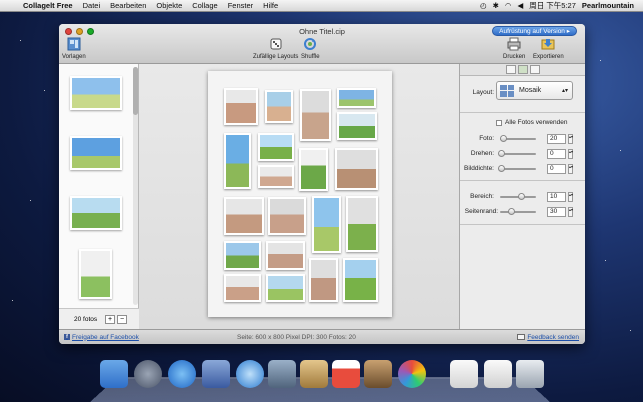 The image size is (643, 402). What do you see at coordinates (499, 123) in the screenshot?
I see `all-photos-checkbox` at bounding box center [499, 123].